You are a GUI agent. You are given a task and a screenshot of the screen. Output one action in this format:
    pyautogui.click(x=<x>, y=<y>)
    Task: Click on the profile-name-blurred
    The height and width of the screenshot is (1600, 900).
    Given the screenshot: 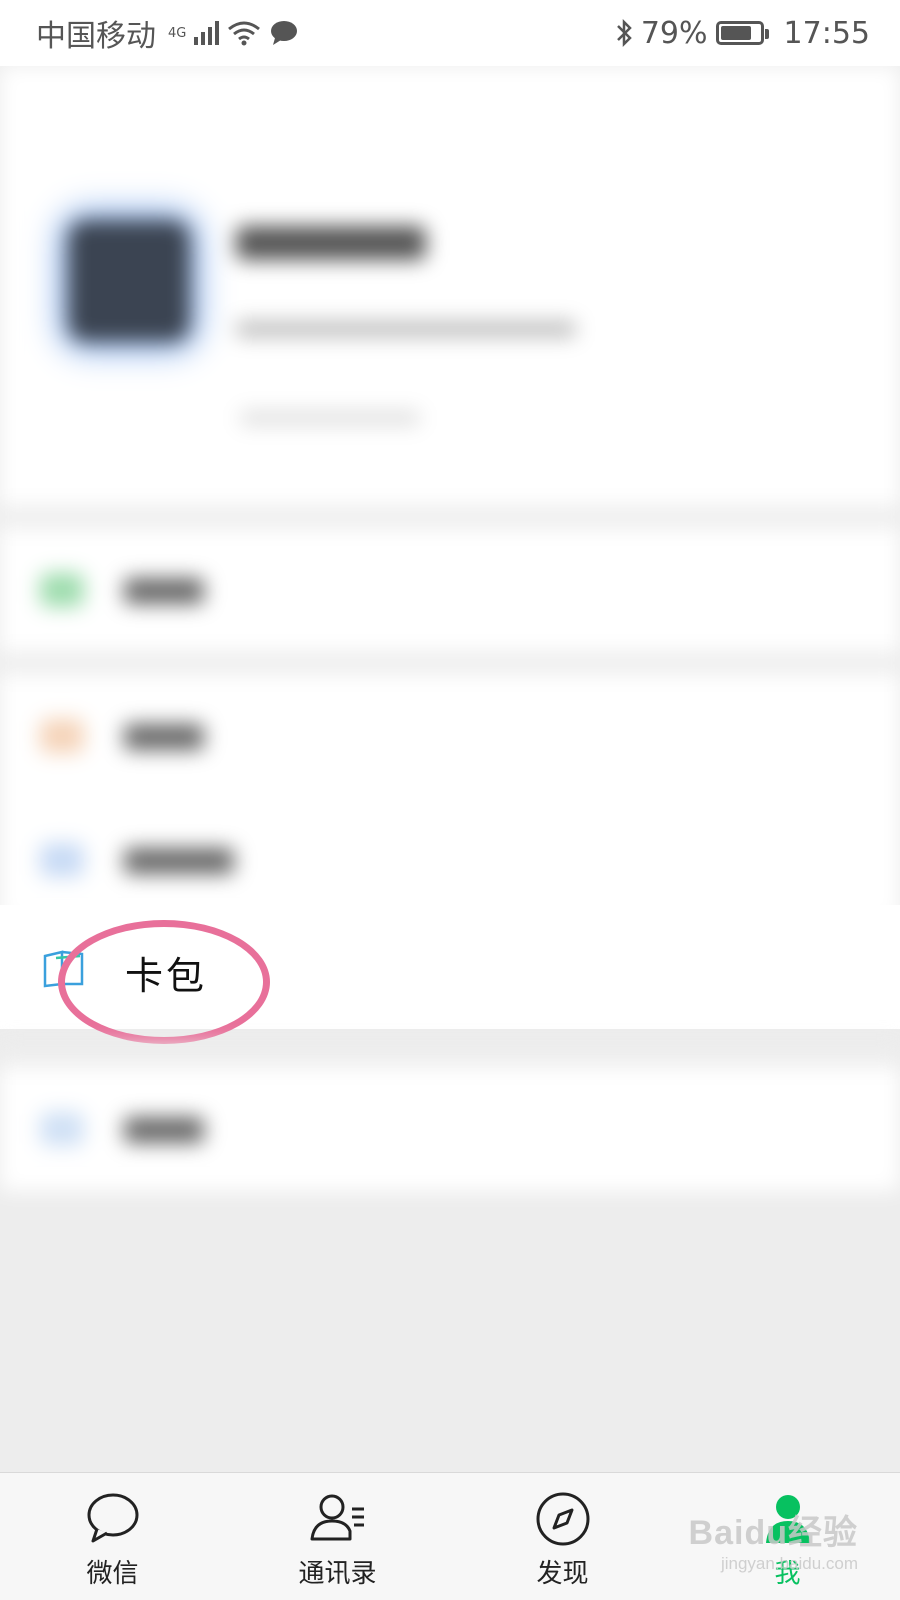 What is the action you would take?
    pyautogui.click(x=331, y=243)
    